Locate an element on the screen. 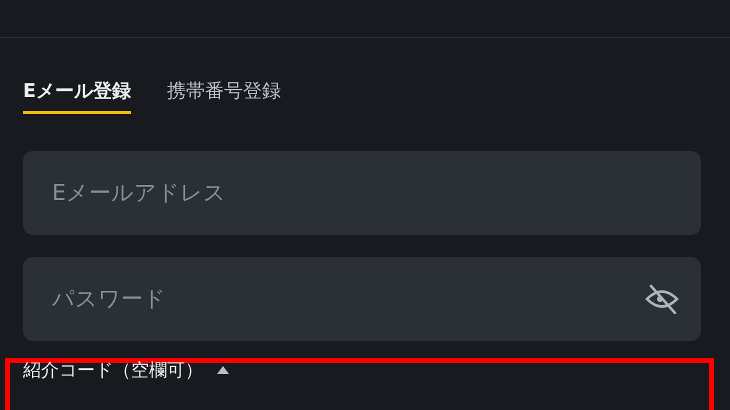 The height and width of the screenshot is (410, 730). tab: Eメール登録 is located at coordinates (77, 96).